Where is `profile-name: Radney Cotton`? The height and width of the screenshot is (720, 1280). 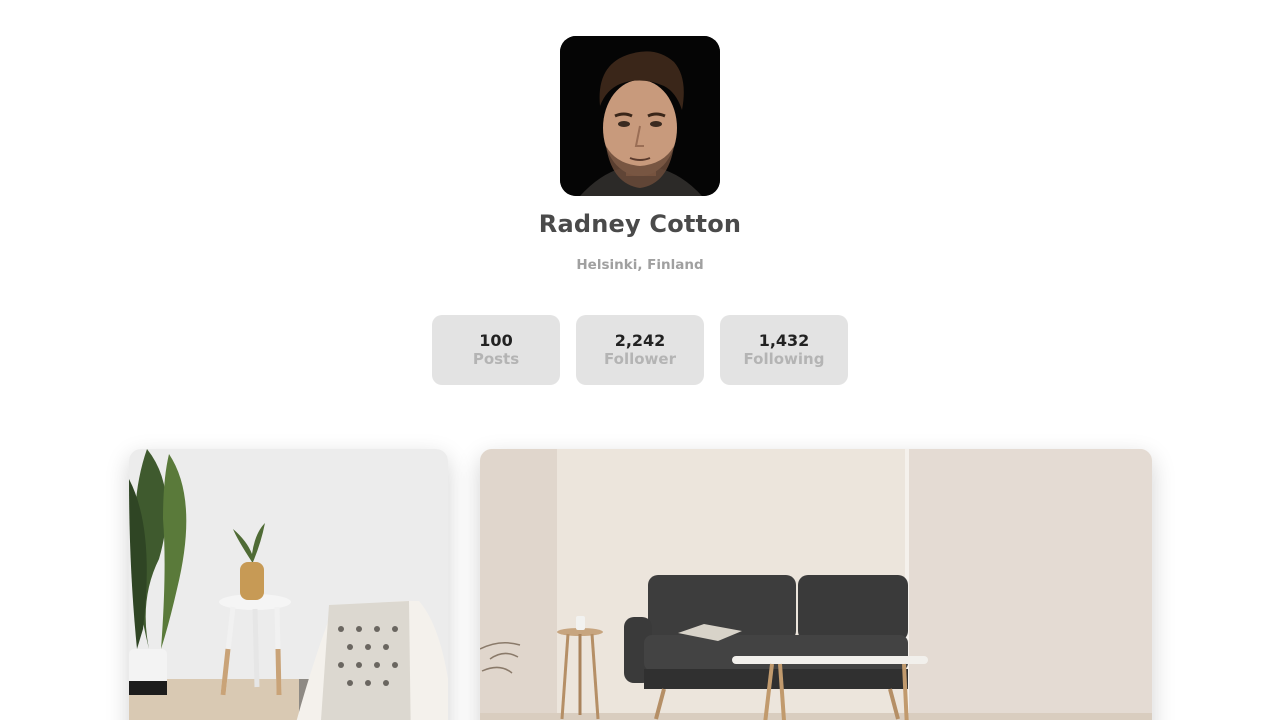 profile-name: Radney Cotton is located at coordinates (640, 224).